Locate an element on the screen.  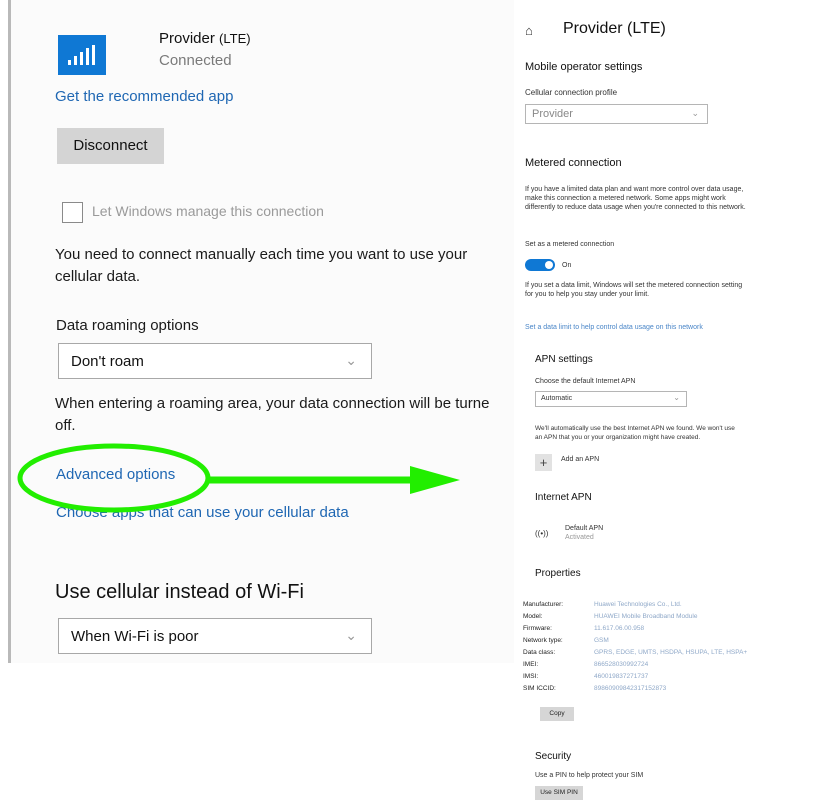
property-value: 89860909842317152873 is located at coordinates (630, 688).